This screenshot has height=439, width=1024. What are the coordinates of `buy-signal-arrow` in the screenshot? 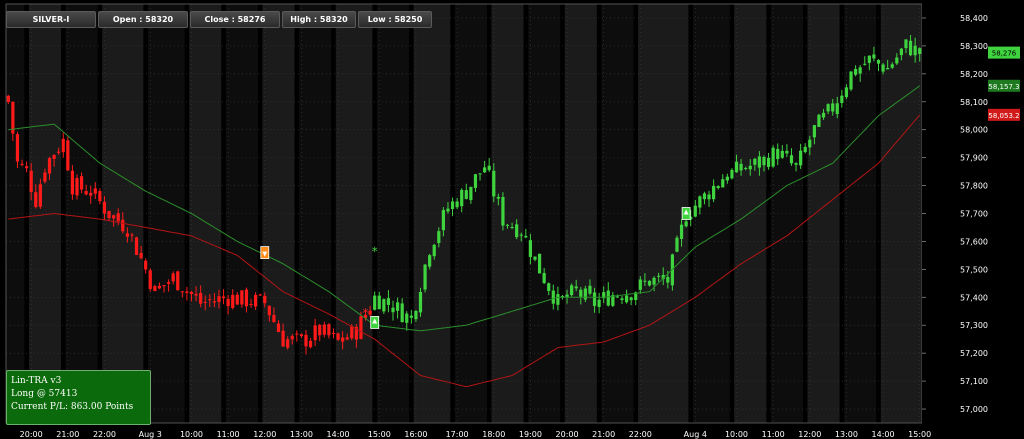 It's located at (375, 322).